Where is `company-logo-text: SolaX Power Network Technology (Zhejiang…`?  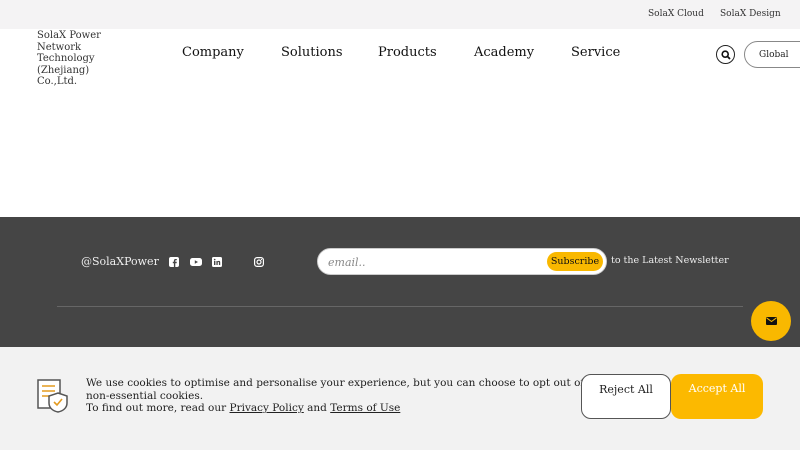
company-logo-text: SolaX Power Network Technology (Zhejiang… is located at coordinates (72, 59).